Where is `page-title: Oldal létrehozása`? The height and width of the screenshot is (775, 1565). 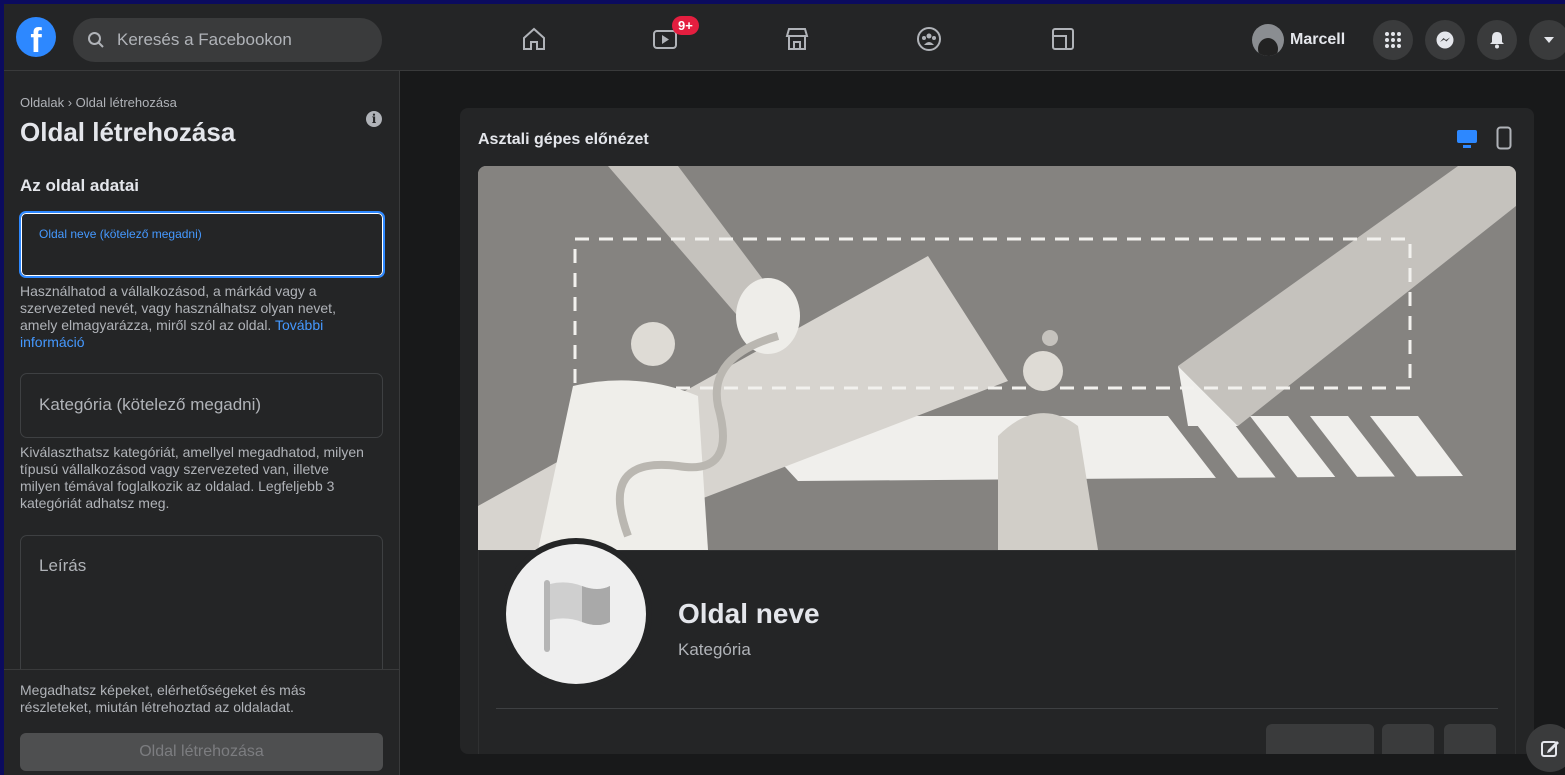 page-title: Oldal létrehozása is located at coordinates (128, 132).